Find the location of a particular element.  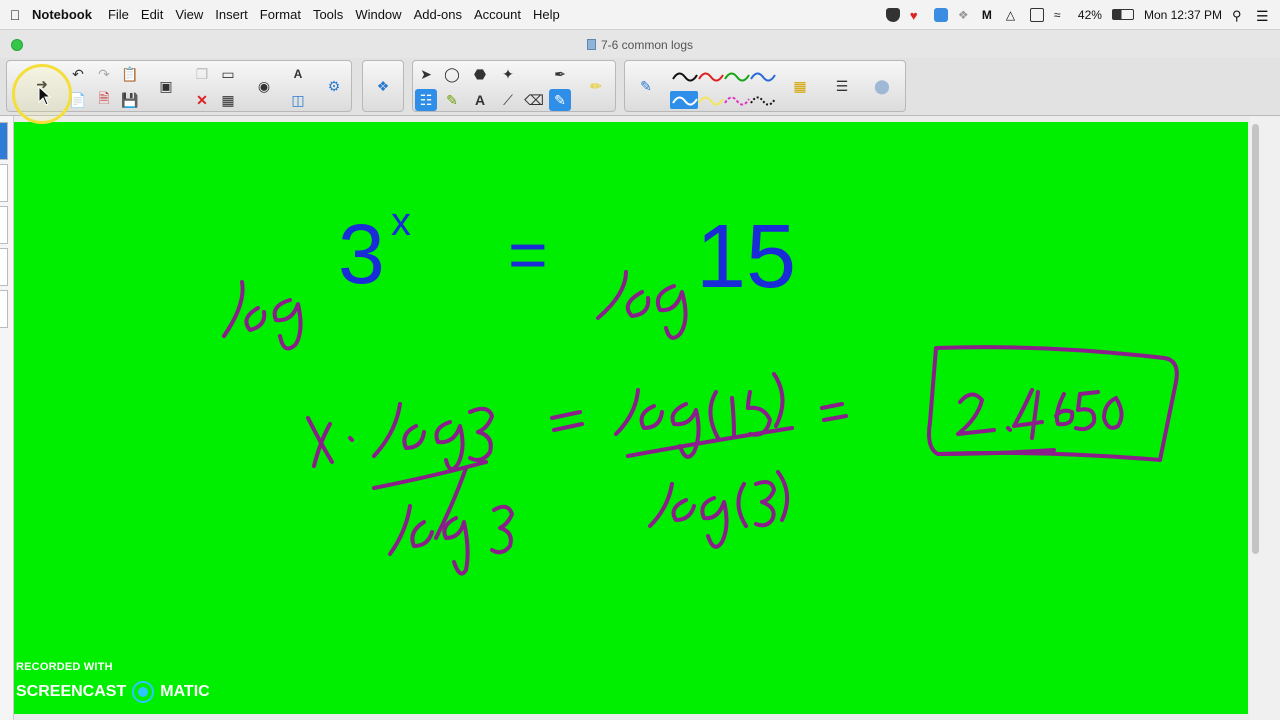

toolbar-group-addons: ❖ is located at coordinates (383, 86).